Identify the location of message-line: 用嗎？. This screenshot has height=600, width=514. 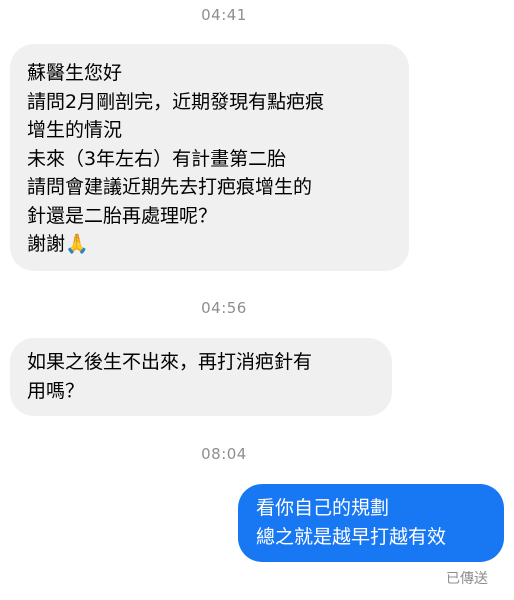
(56, 390).